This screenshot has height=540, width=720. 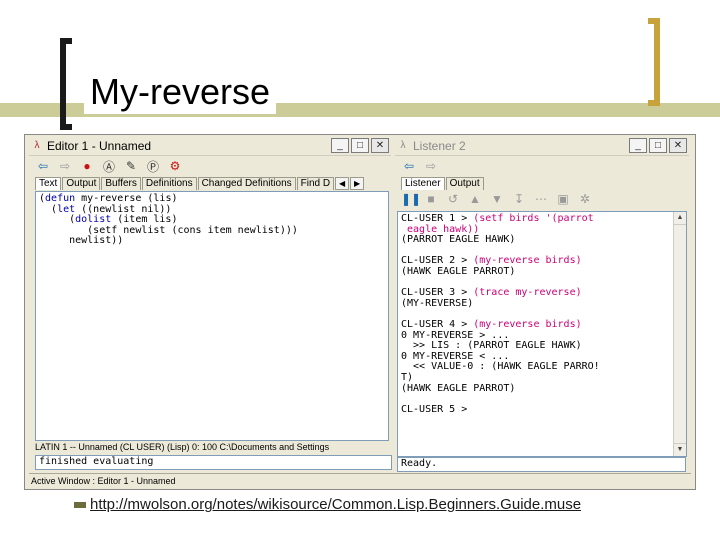 I want to click on listener-debug-toolbar: ❚❚ ■ ↺ ▲ ▼ ↧ ⋯ ▣ ✲, so click(x=542, y=199).